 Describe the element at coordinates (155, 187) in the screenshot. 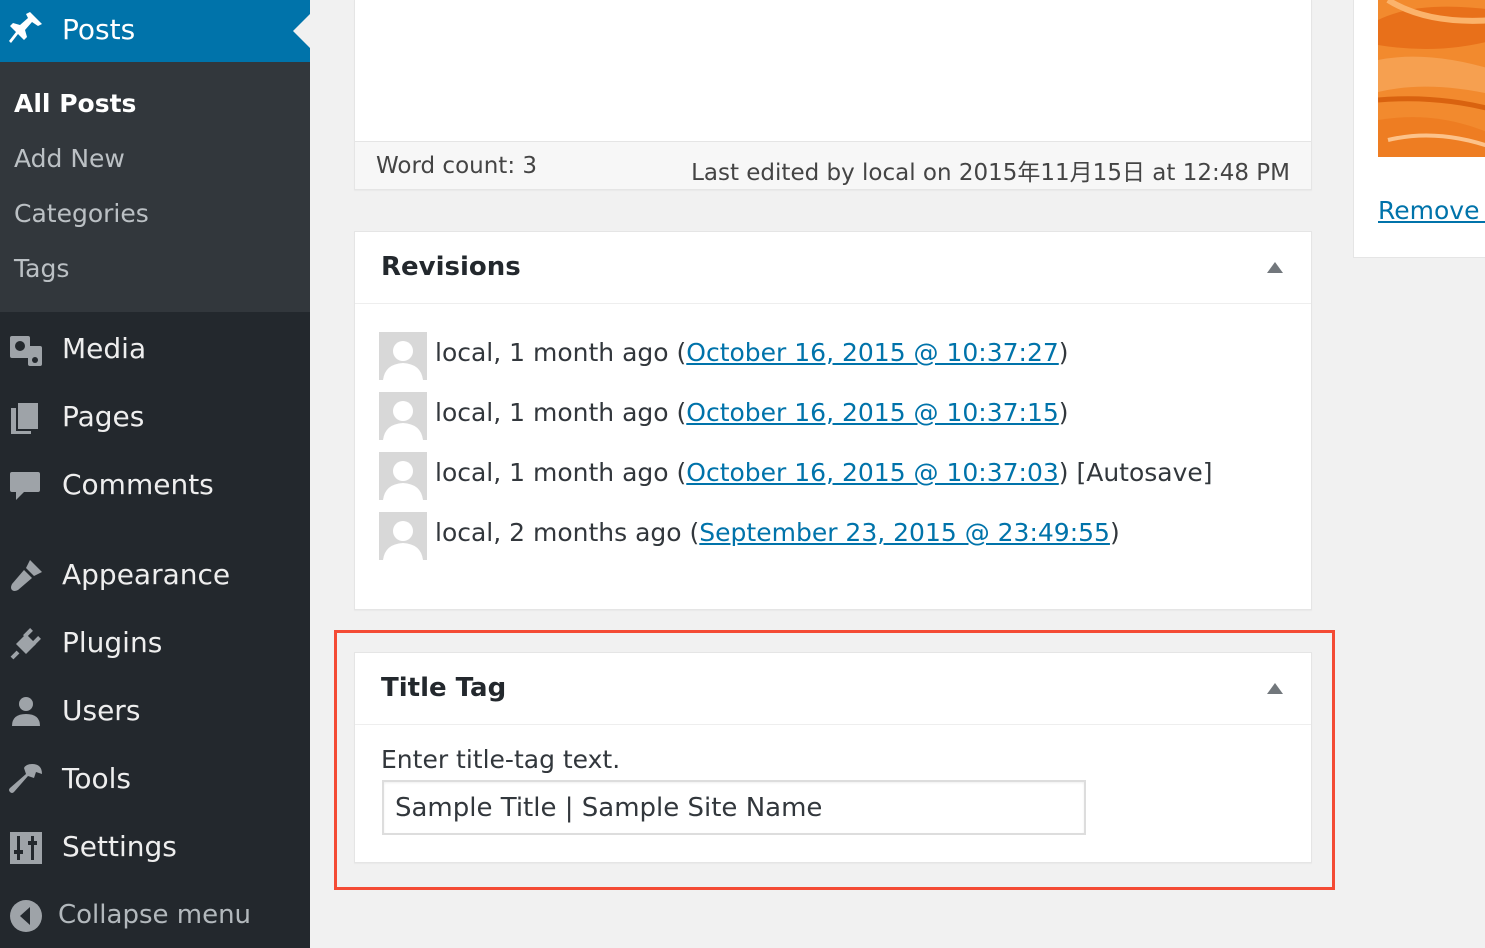

I see `posts-submenu: All Posts Add New Categories Tags` at that location.